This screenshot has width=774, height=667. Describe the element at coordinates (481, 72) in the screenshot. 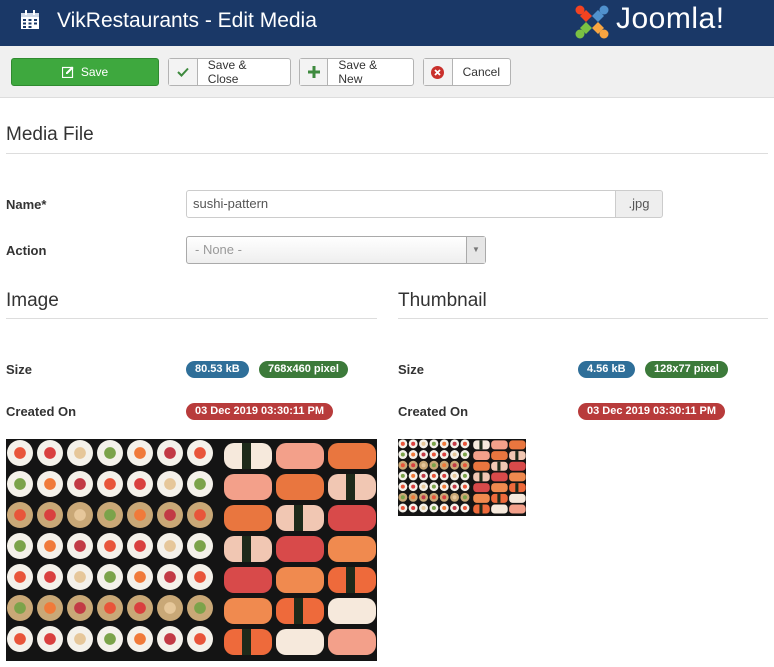

I see `cancel-label: Cancel` at that location.